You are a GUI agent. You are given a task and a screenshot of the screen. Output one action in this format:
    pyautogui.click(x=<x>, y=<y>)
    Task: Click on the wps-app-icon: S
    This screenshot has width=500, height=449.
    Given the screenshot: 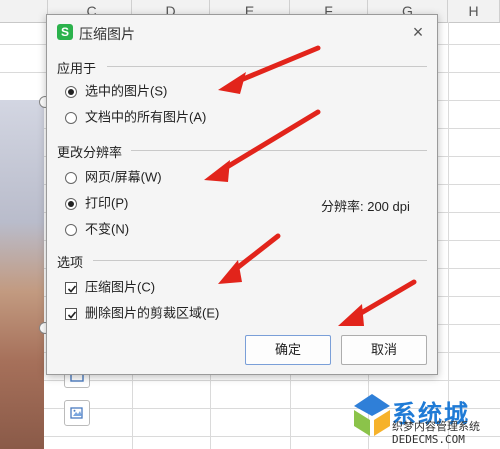 What is the action you would take?
    pyautogui.click(x=65, y=32)
    